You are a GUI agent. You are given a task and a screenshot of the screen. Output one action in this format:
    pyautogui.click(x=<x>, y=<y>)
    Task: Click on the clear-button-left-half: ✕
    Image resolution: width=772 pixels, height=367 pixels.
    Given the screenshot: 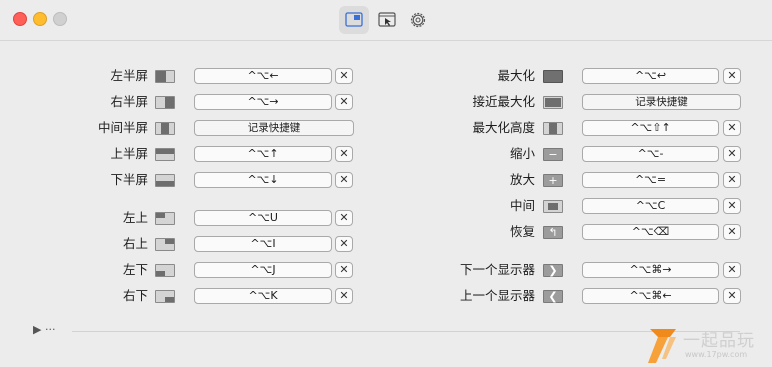 What is the action you would take?
    pyautogui.click(x=344, y=76)
    